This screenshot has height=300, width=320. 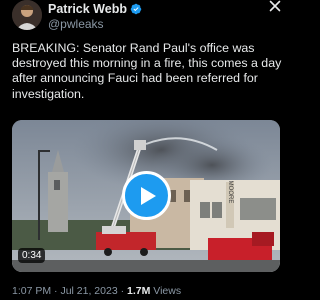 What do you see at coordinates (138, 291) in the screenshot?
I see `views-count: 1.7M` at bounding box center [138, 291].